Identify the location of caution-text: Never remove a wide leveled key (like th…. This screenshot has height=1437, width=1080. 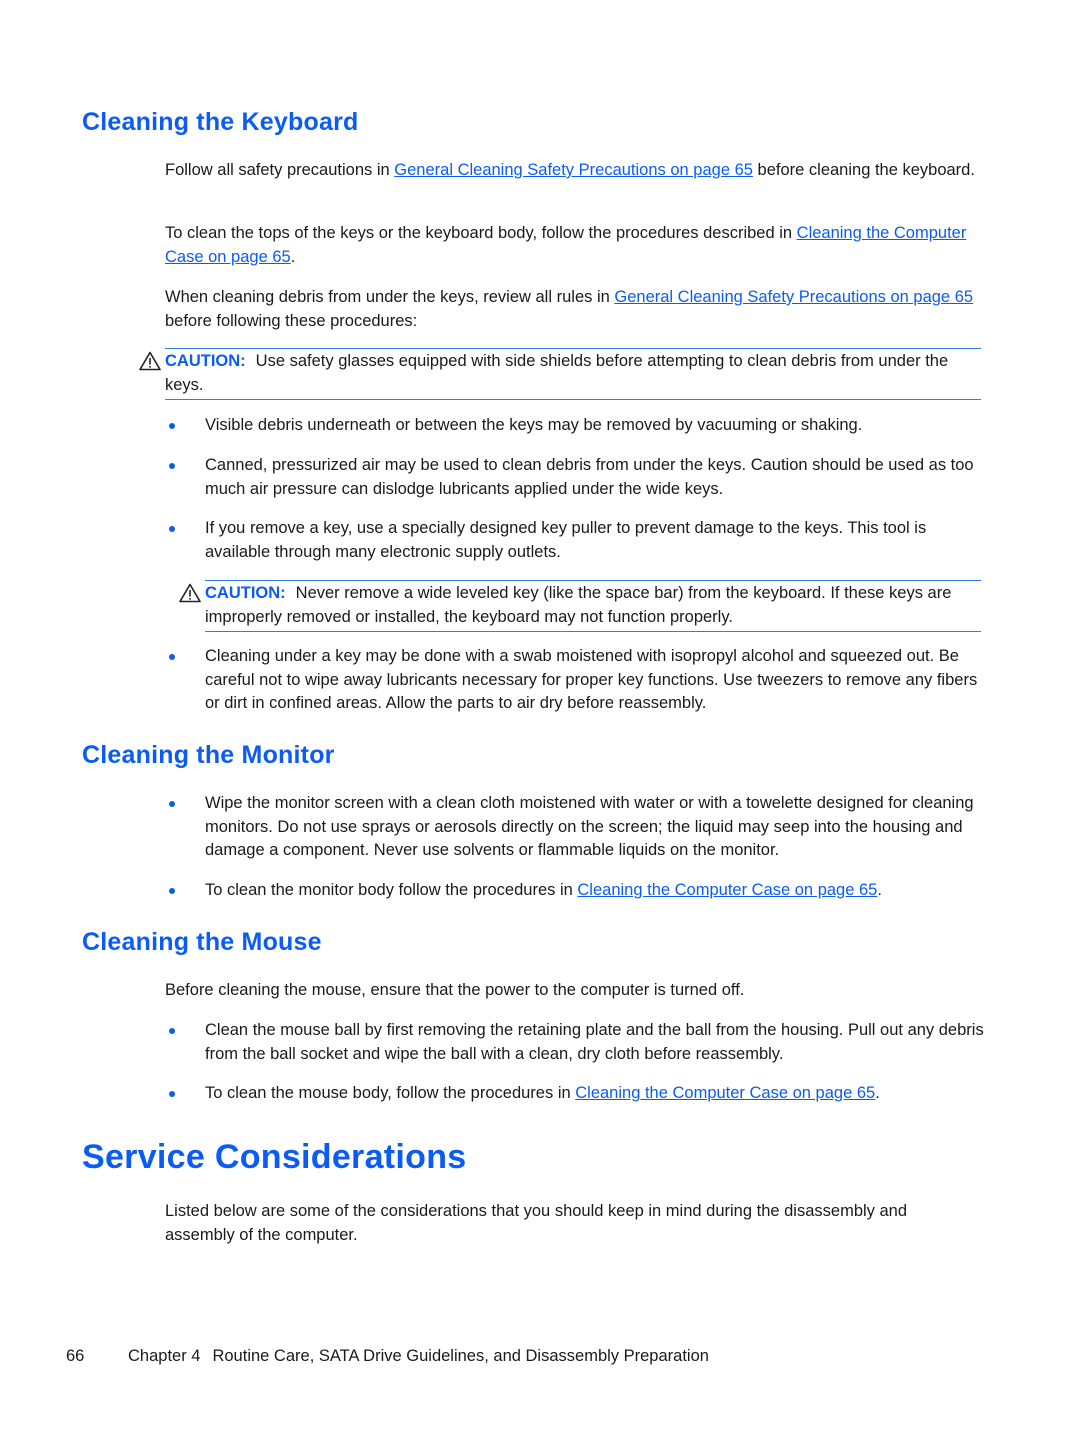
(578, 605).